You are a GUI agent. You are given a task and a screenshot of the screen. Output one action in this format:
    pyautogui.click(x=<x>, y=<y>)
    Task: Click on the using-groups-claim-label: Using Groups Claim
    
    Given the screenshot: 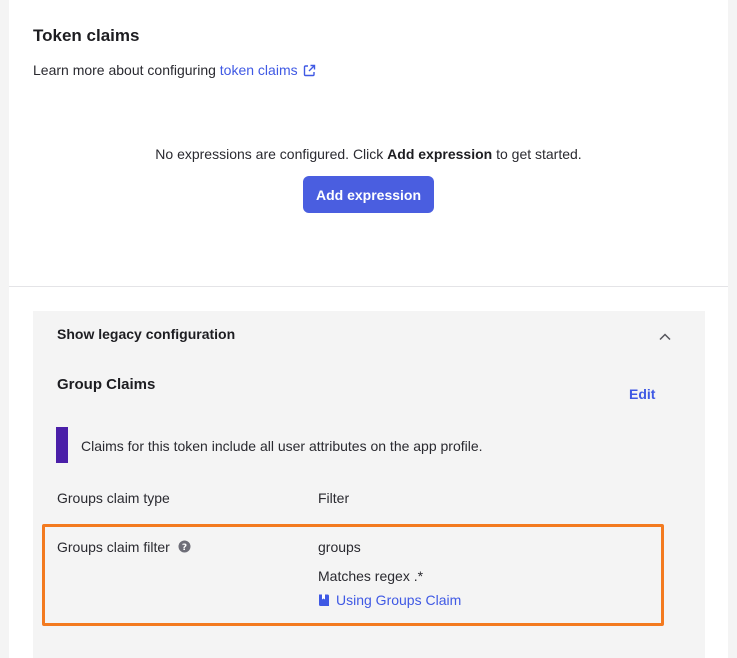 What is the action you would take?
    pyautogui.click(x=399, y=600)
    